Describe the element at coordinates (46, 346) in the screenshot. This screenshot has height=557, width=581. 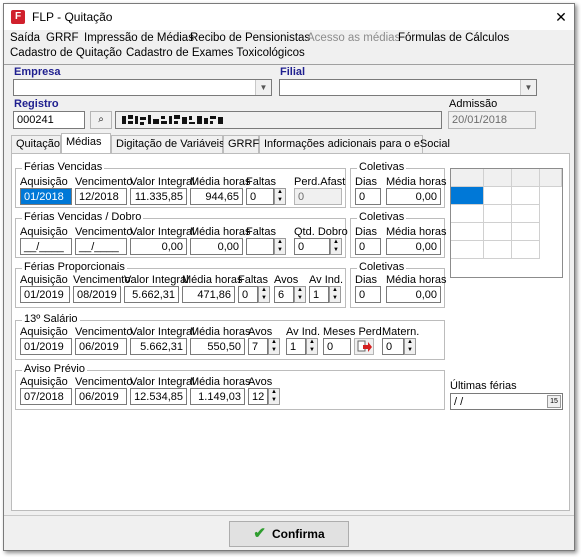
I see `dt-aquisicao-input: 01/2019` at that location.